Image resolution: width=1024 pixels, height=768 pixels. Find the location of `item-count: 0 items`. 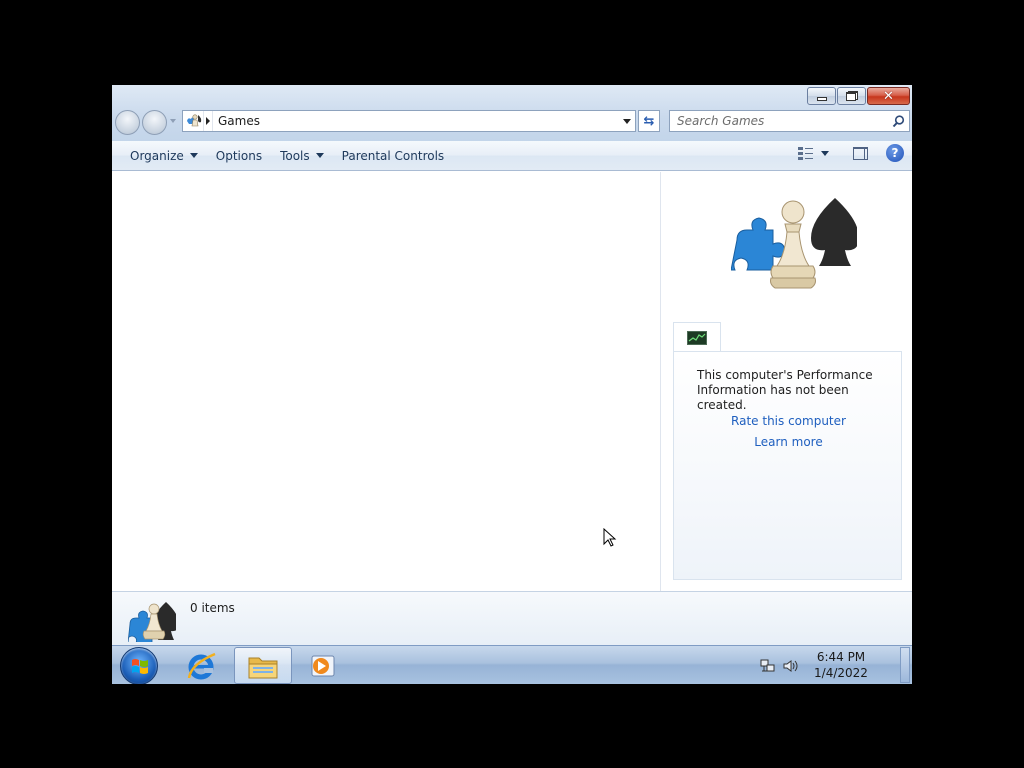

item-count: 0 items is located at coordinates (212, 608).